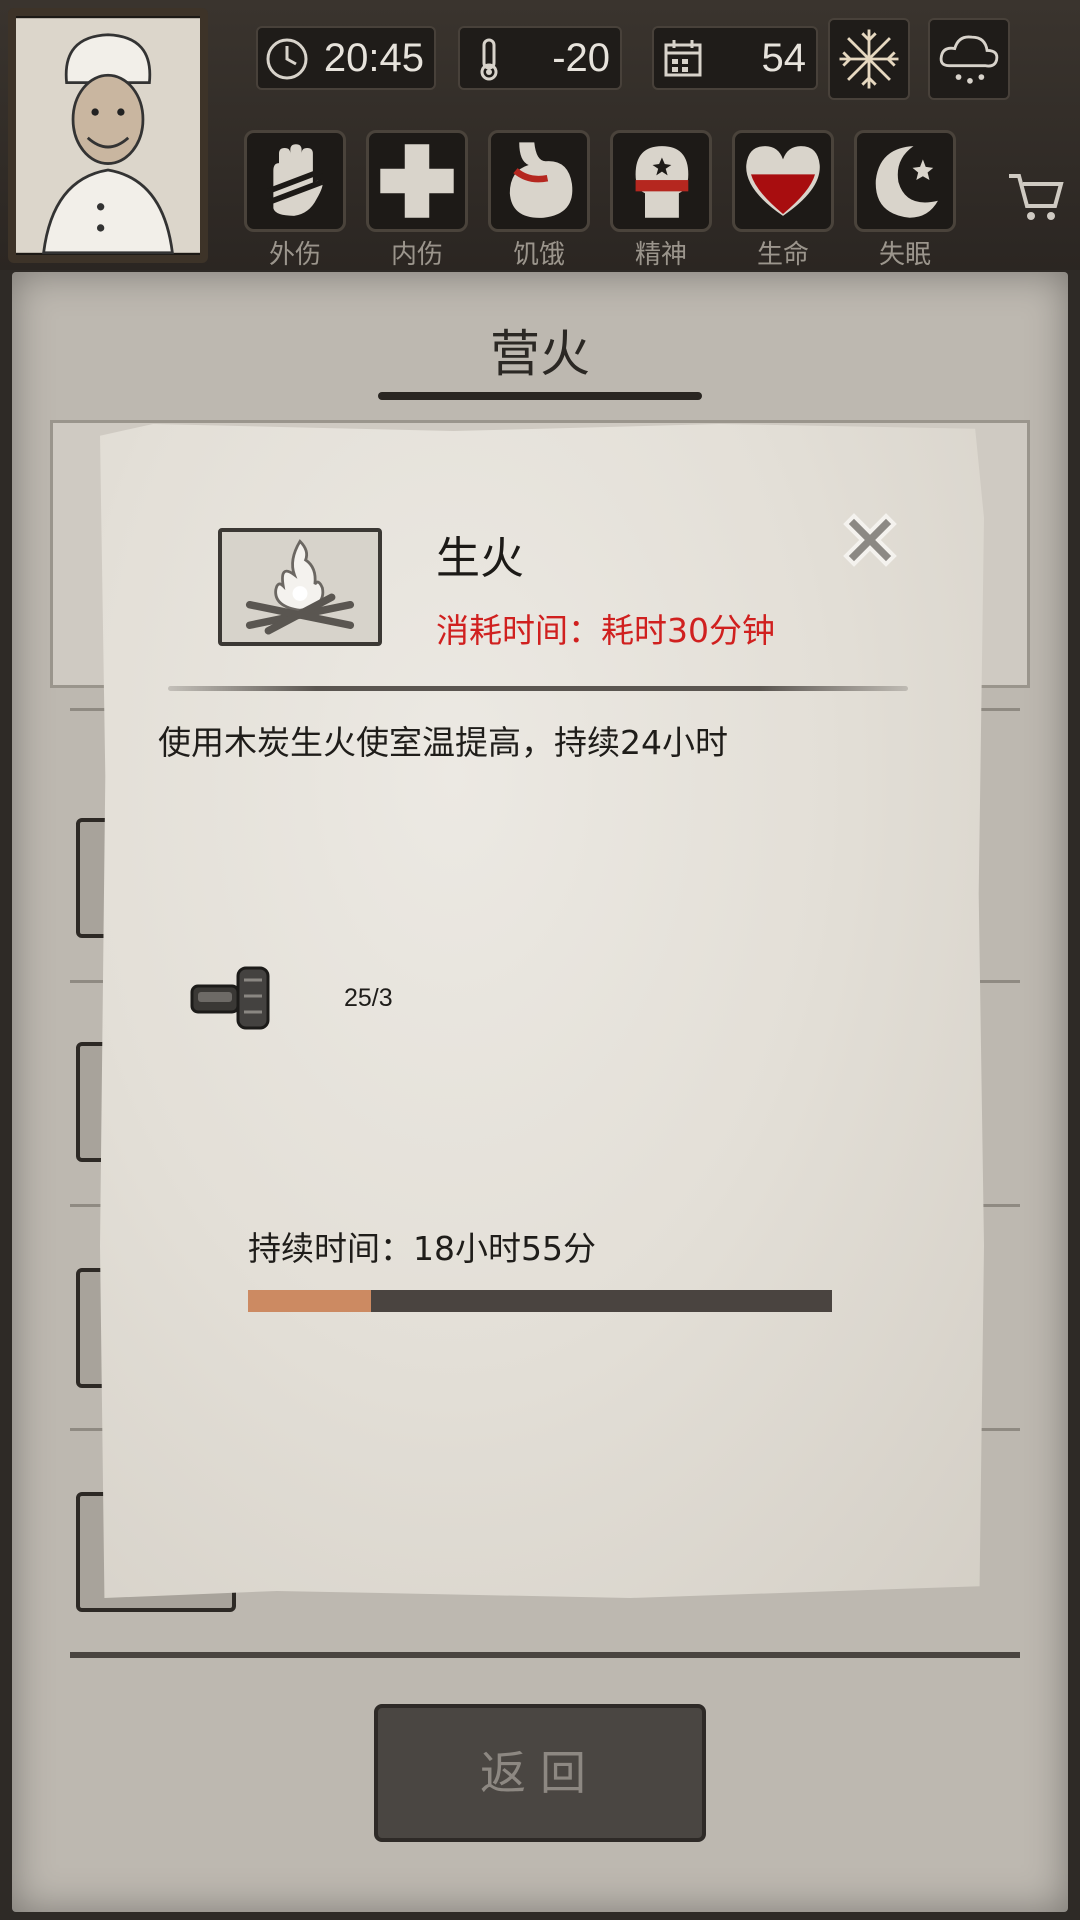 The image size is (1080, 1920). I want to click on duration-progress-fill, so click(309, 1301).